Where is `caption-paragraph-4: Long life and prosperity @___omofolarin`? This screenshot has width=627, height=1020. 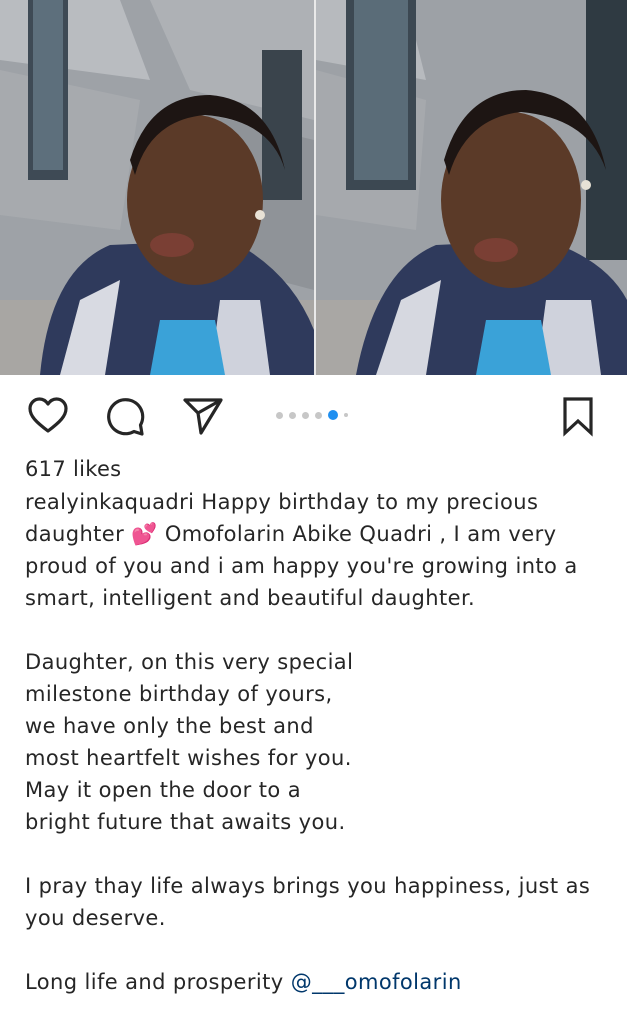
caption-paragraph-4: Long life and prosperity @___omofolarin is located at coordinates (315, 982).